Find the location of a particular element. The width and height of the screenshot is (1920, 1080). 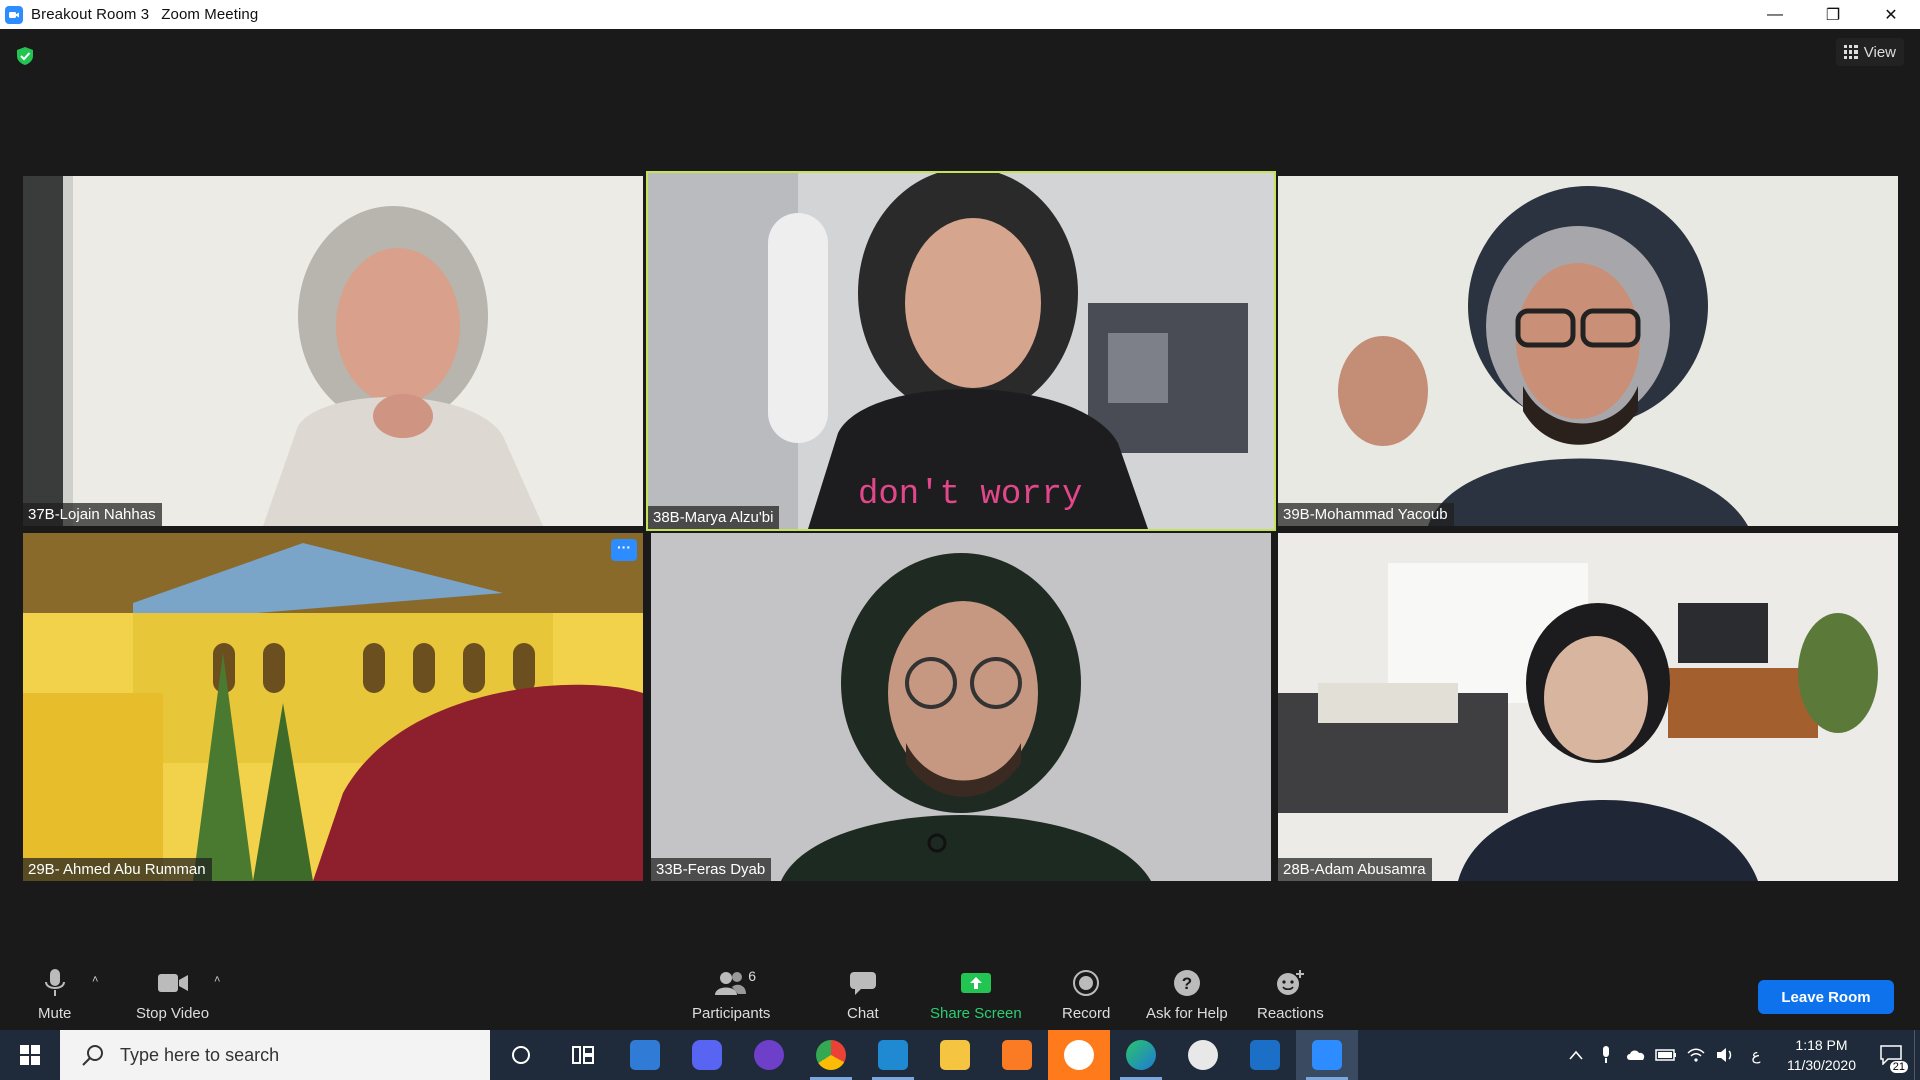

audio-options-caret: ˄ is located at coordinates (95, 980).